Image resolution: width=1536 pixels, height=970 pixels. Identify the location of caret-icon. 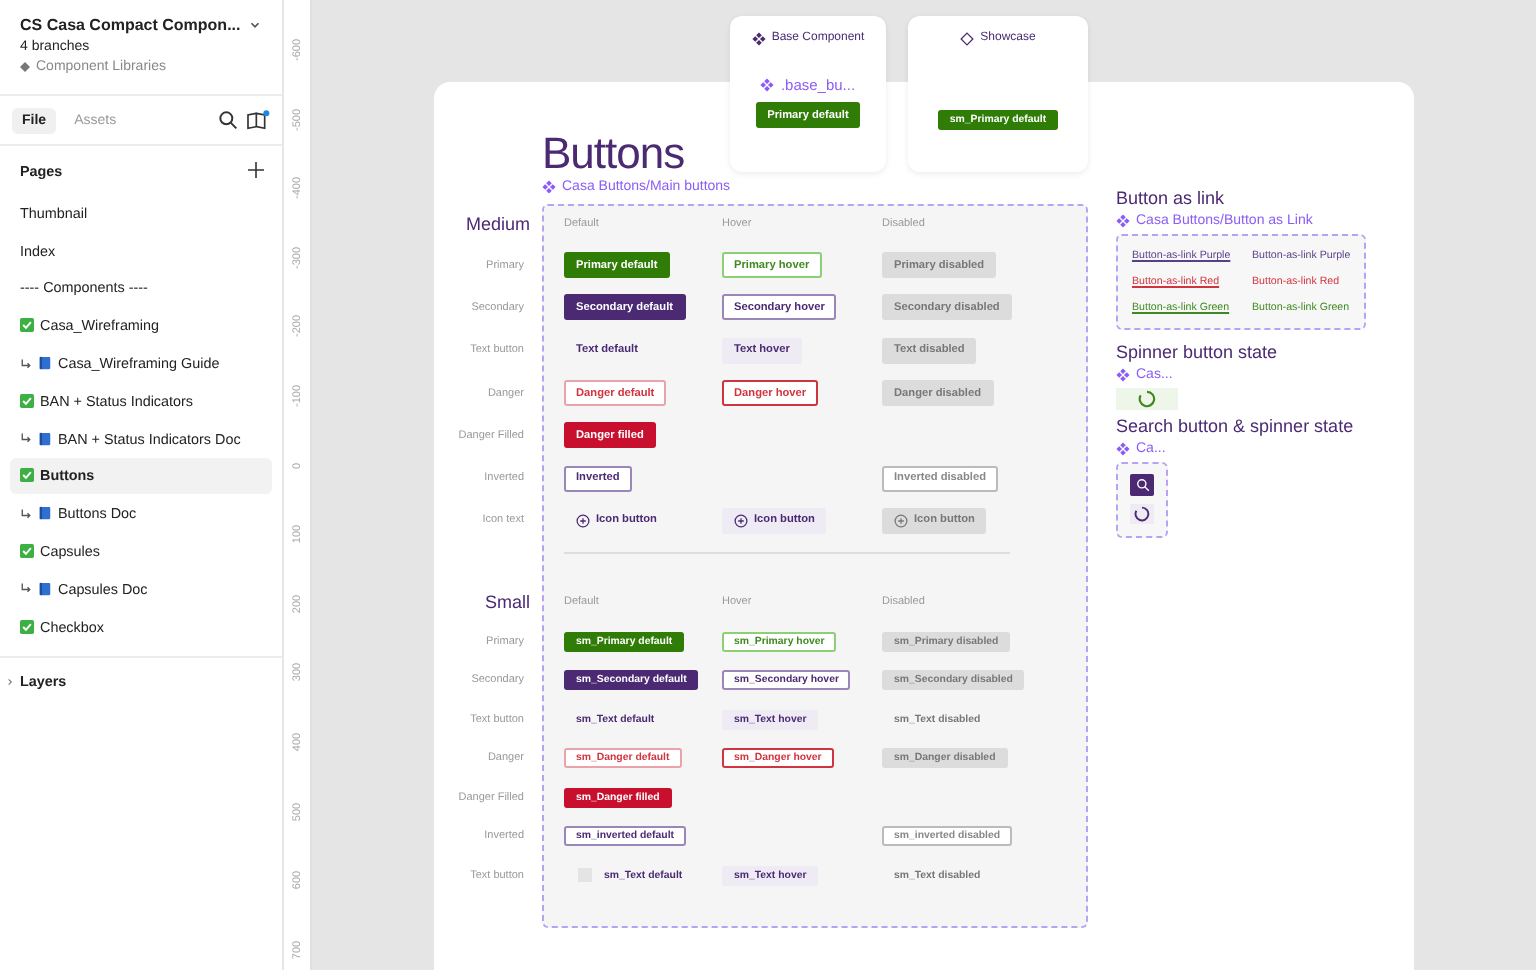
(255, 25).